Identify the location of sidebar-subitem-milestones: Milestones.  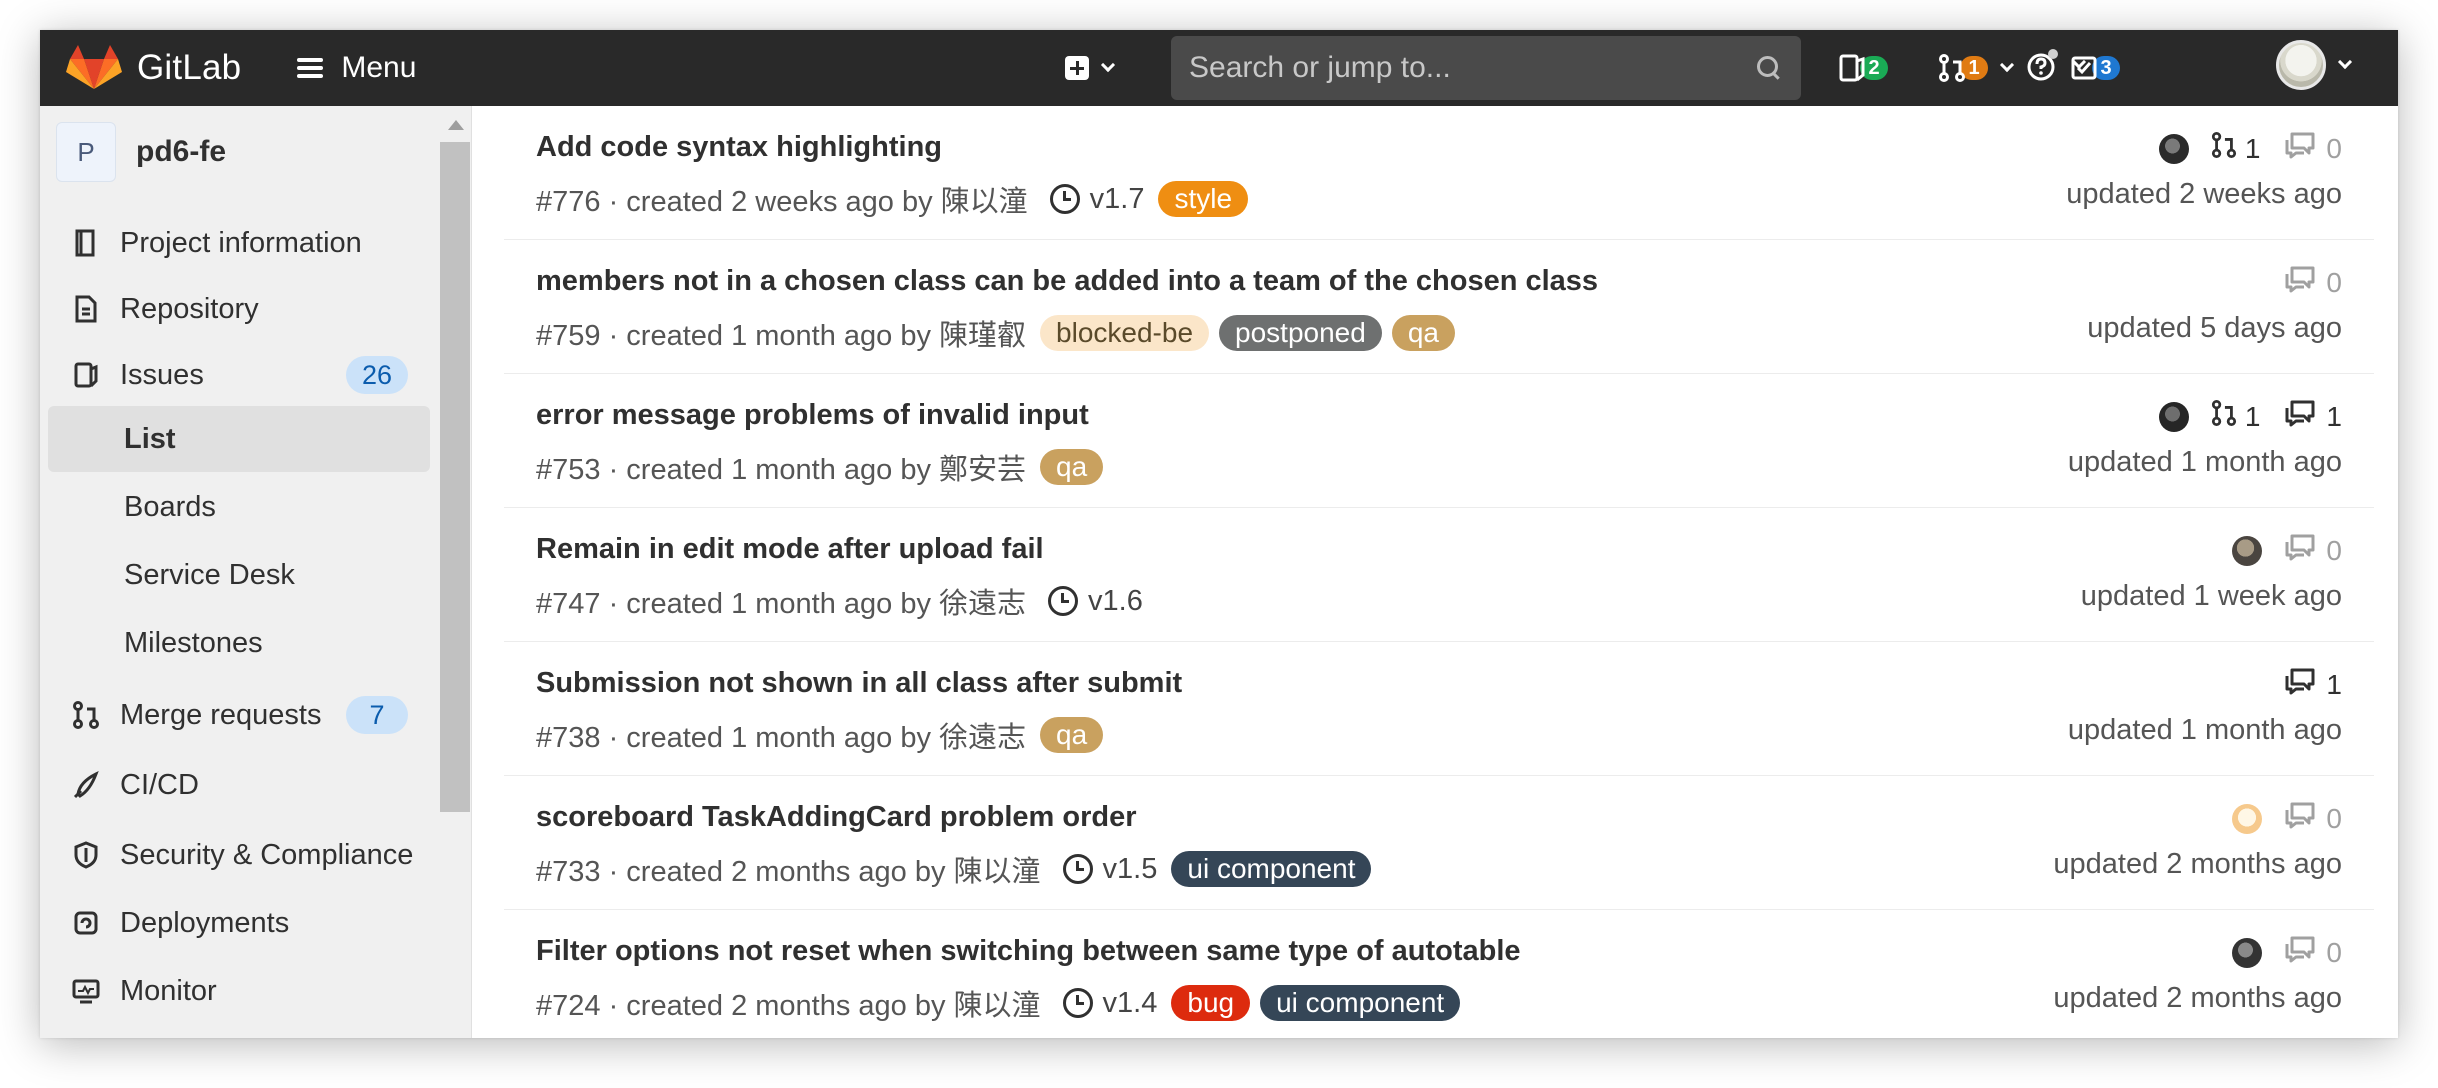
(239, 643).